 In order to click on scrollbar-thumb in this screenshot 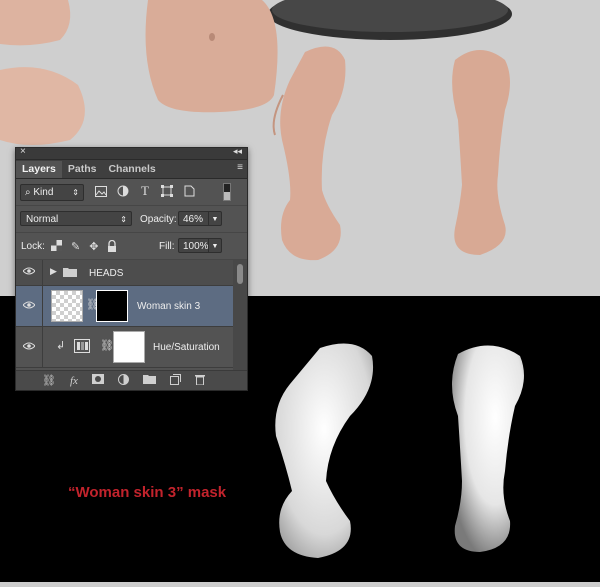, I will do `click(240, 274)`.